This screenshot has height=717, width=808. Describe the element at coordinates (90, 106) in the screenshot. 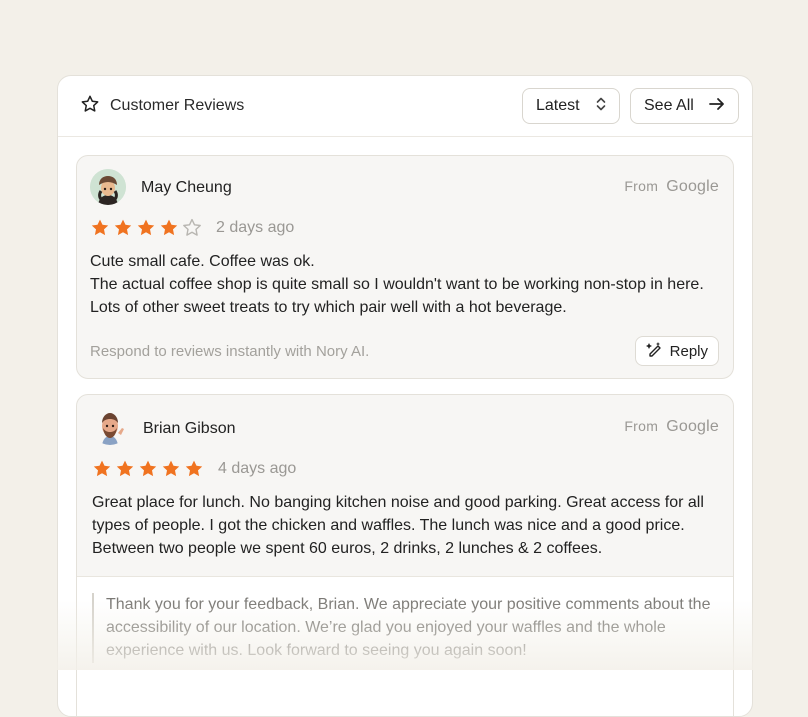

I see `star-outline-icon` at that location.